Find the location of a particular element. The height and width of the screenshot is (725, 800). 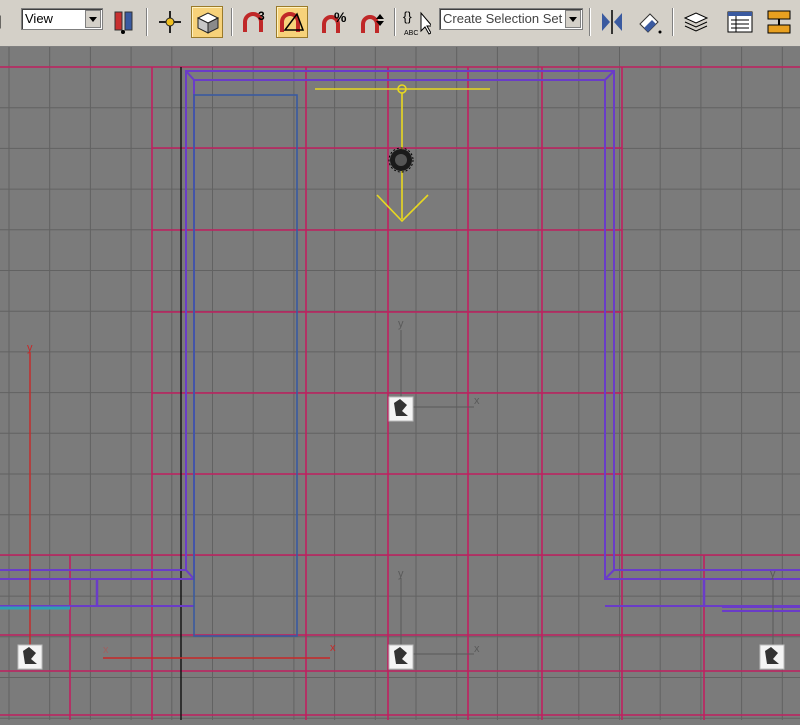

keyboard-shortcut-override-button is located at coordinates (207, 22).